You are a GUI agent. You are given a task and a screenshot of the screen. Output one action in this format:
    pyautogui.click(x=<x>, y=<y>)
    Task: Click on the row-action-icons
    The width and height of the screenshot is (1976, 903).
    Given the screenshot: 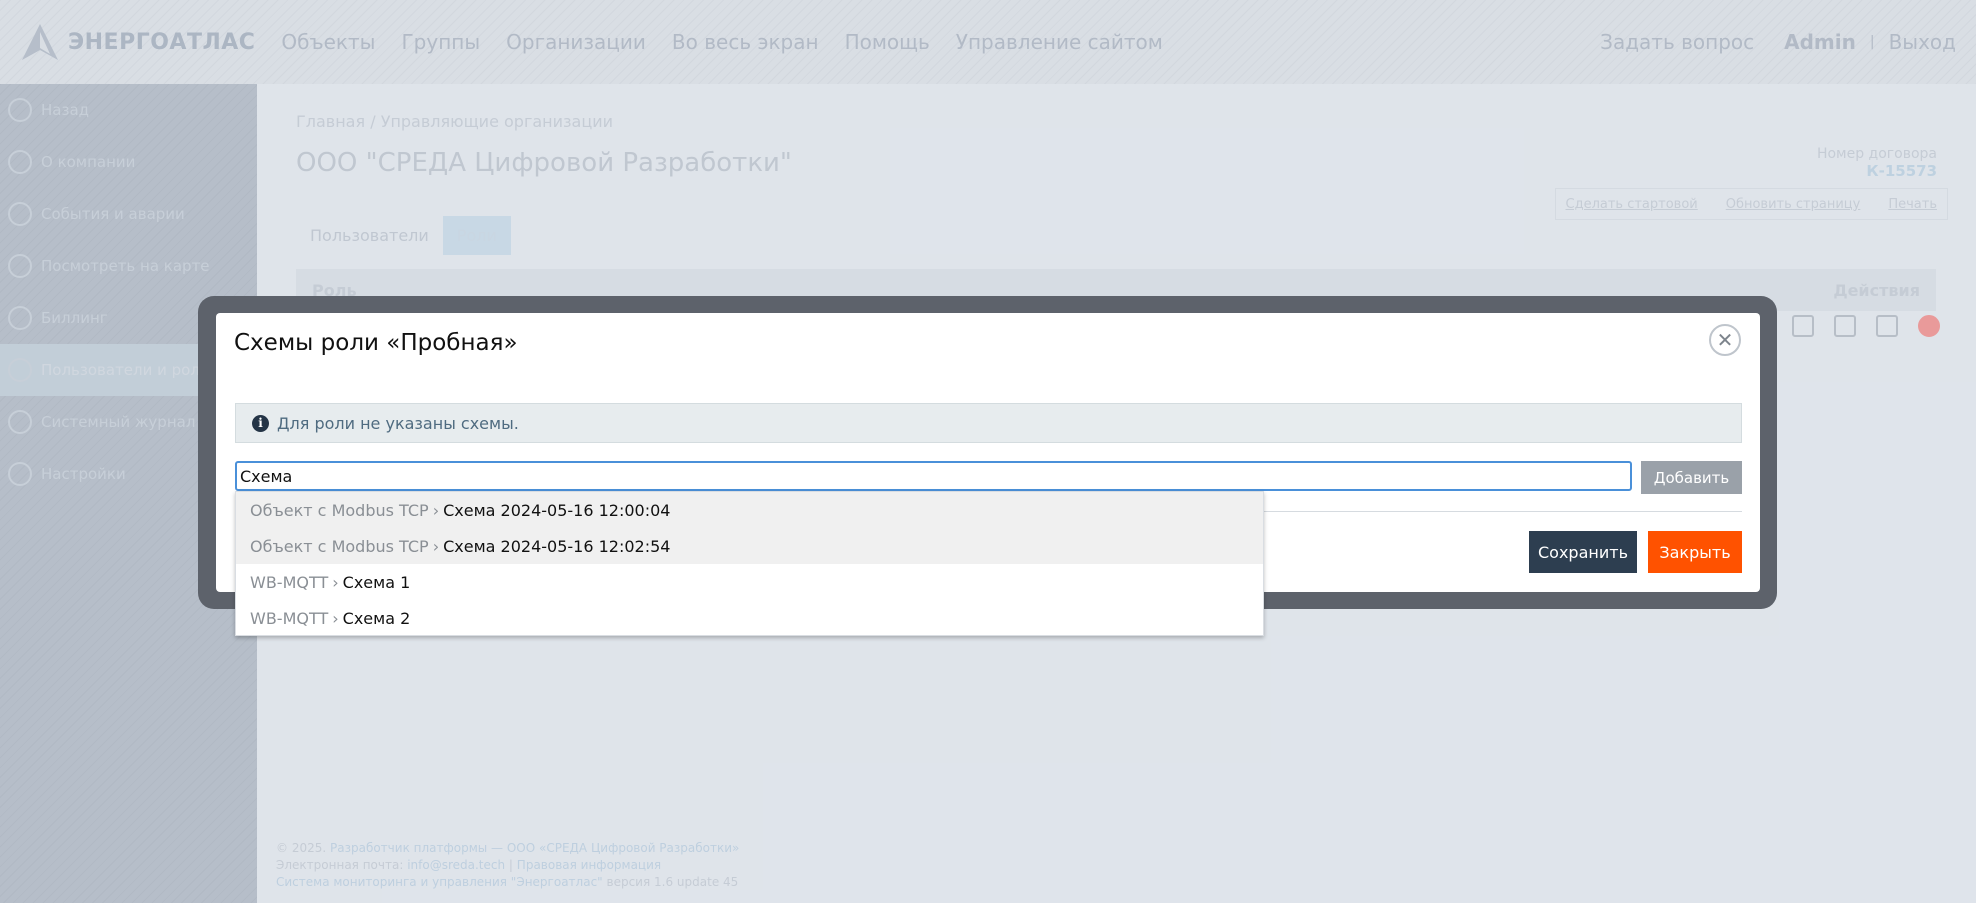 What is the action you would take?
    pyautogui.click(x=1856, y=326)
    